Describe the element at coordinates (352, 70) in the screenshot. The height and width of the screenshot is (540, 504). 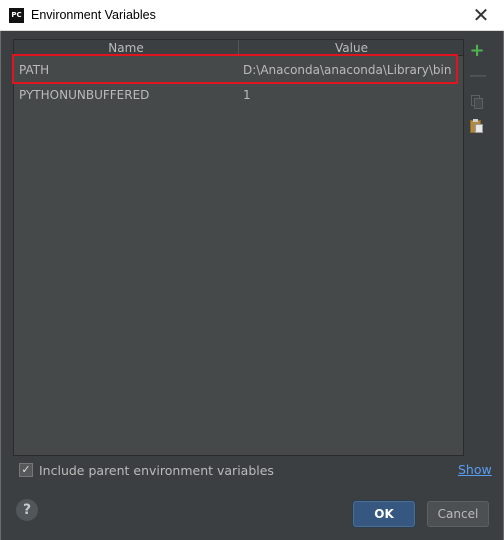
I see `variable-value-cell: D:\Anaconda\anaconda\Library\bin` at that location.